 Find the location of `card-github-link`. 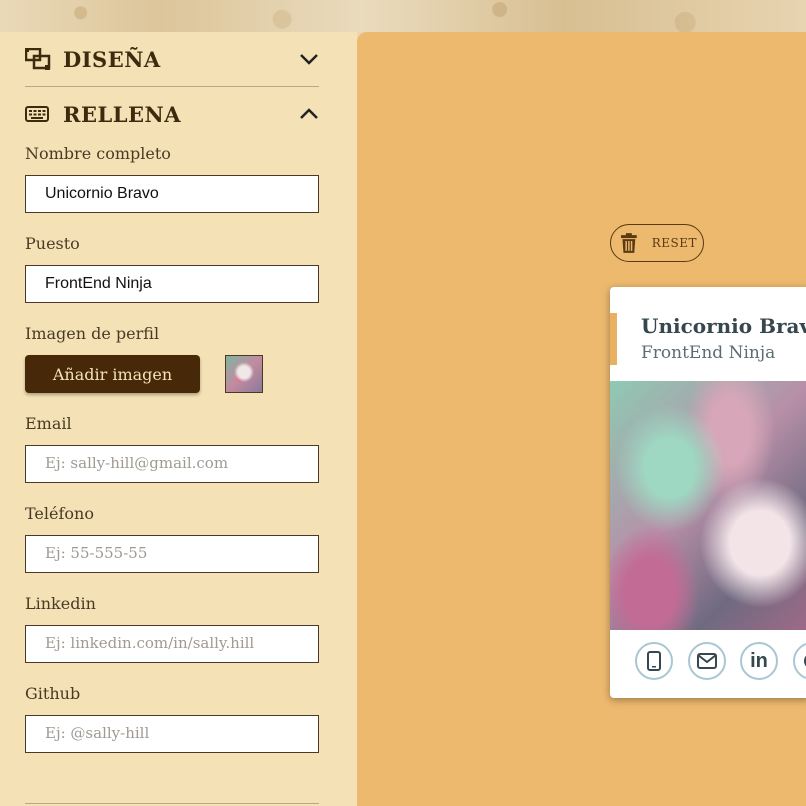

card-github-link is located at coordinates (799, 661).